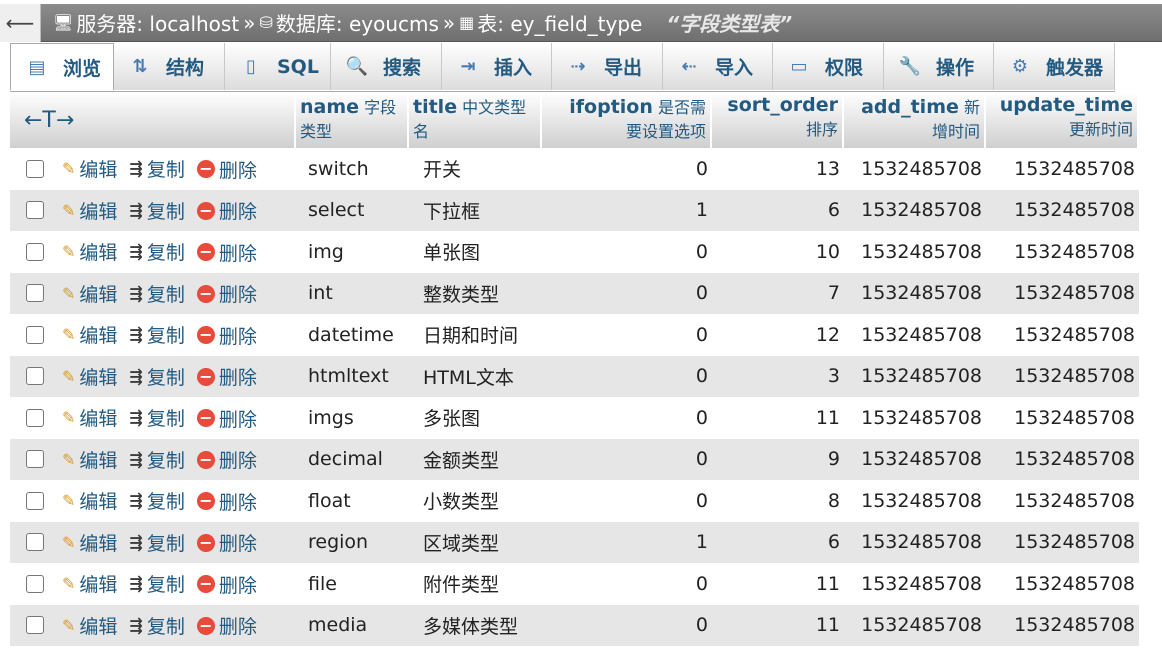 This screenshot has height=651, width=1162. I want to click on column-sort-arrows-icon: ←T→, so click(44, 120).